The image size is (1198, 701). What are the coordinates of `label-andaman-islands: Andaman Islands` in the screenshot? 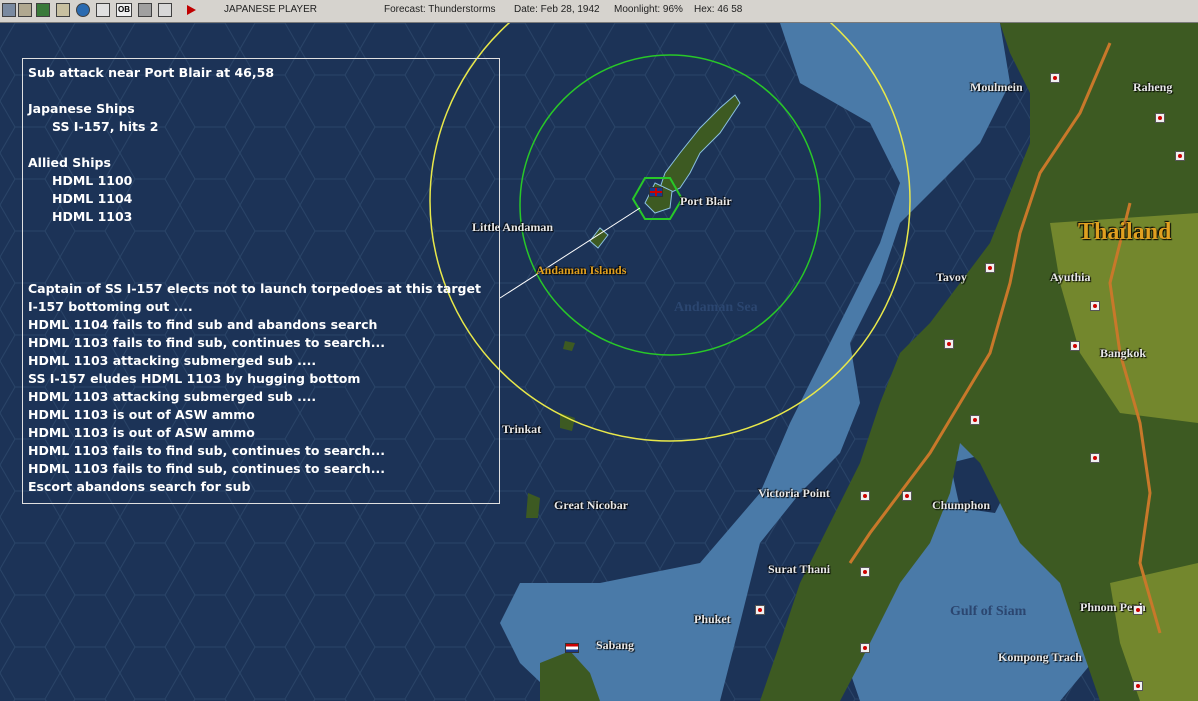 It's located at (581, 270).